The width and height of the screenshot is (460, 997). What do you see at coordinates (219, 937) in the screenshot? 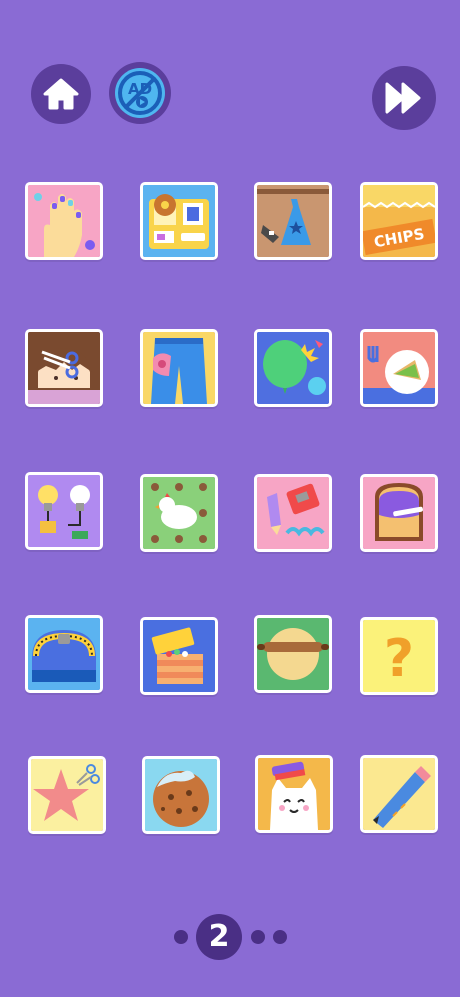
I see `current-page: 2` at bounding box center [219, 937].